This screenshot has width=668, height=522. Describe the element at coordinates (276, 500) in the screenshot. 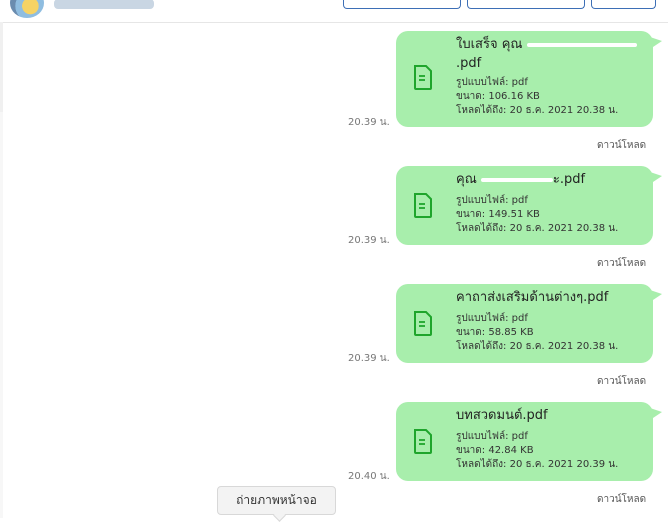

I see `screenshot-tooltip: ถ่ายภาพหน้าจอ` at that location.